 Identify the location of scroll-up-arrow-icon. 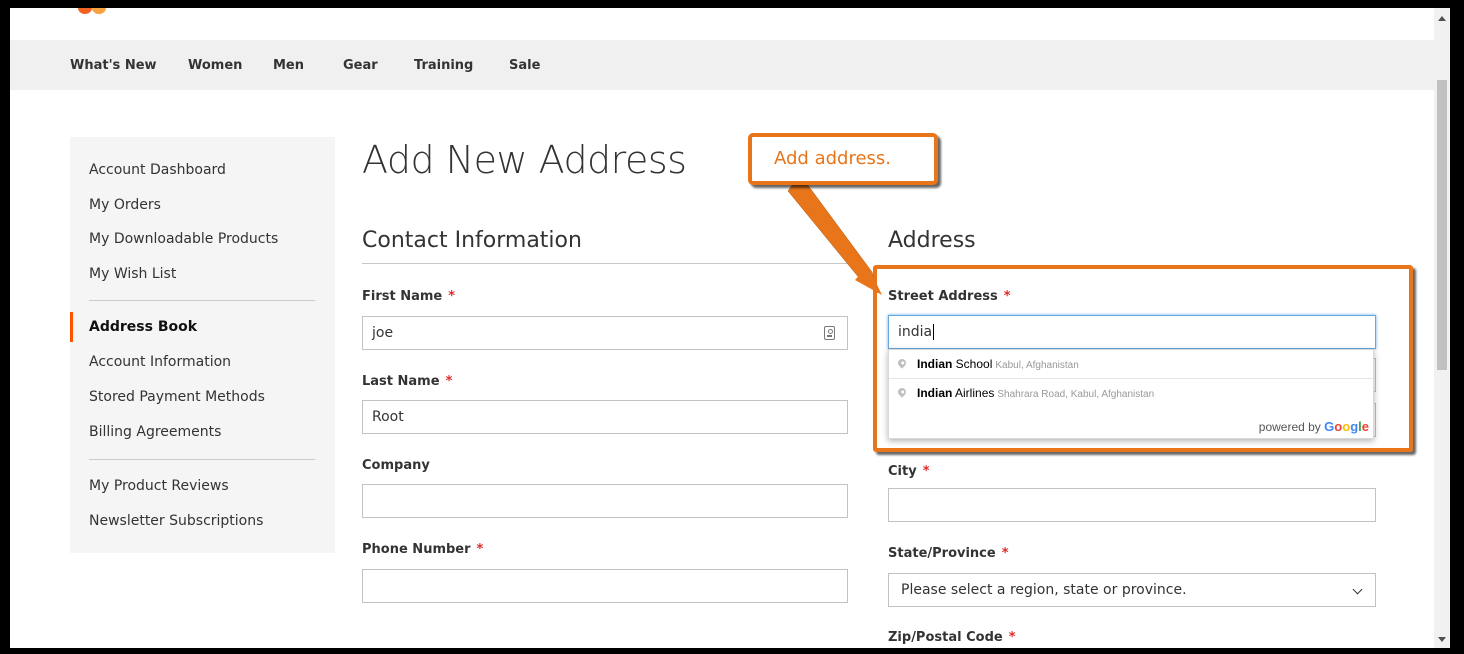
(1442, 18).